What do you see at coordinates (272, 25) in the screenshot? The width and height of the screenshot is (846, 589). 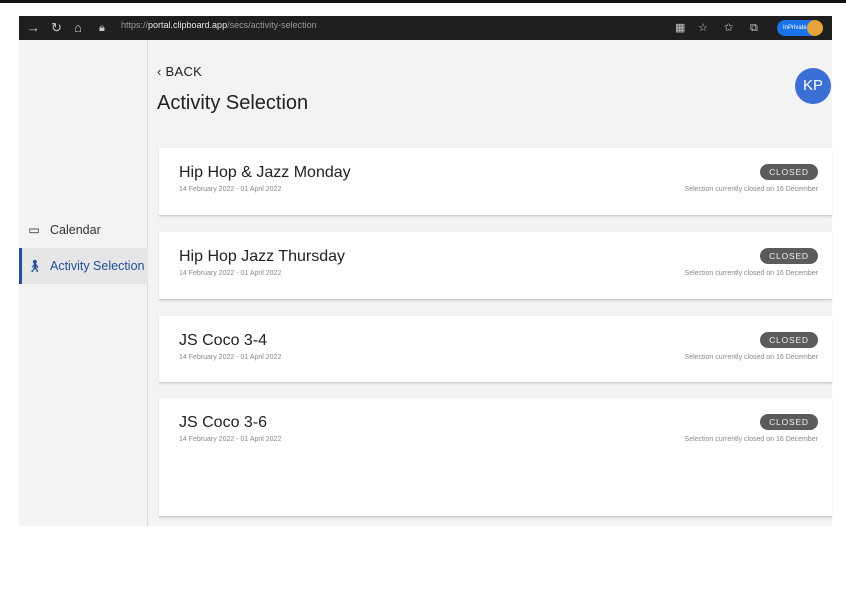 I see `url-path: /secs/activity-selection` at bounding box center [272, 25].